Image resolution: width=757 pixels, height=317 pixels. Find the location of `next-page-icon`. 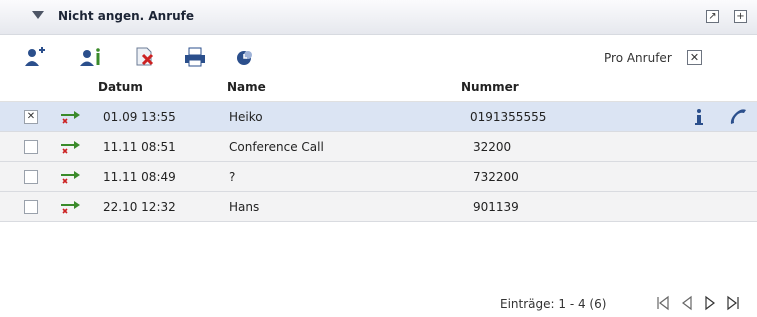

next-page-icon is located at coordinates (710, 303).